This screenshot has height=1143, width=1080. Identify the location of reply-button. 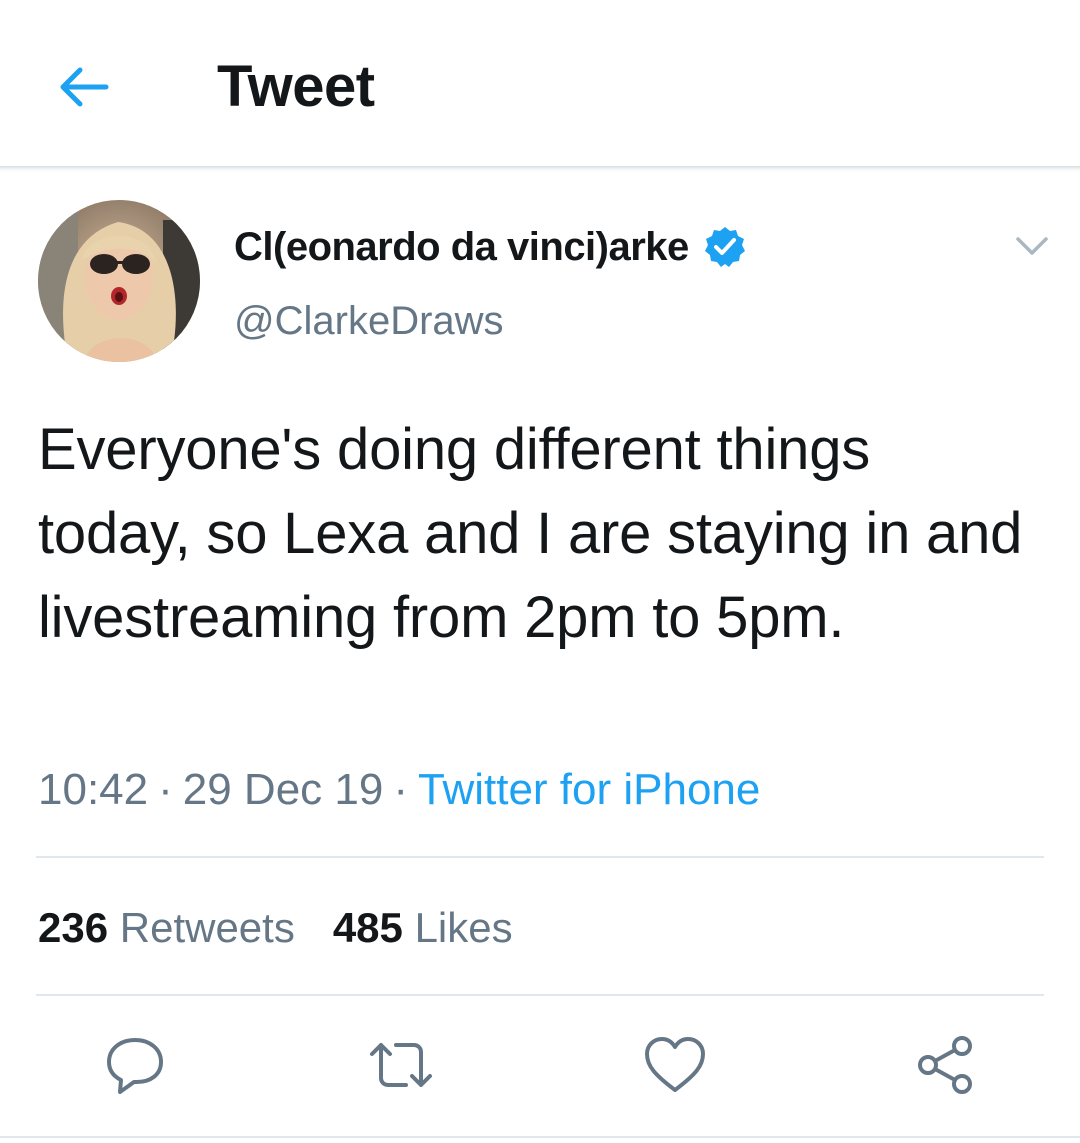
(135, 1065).